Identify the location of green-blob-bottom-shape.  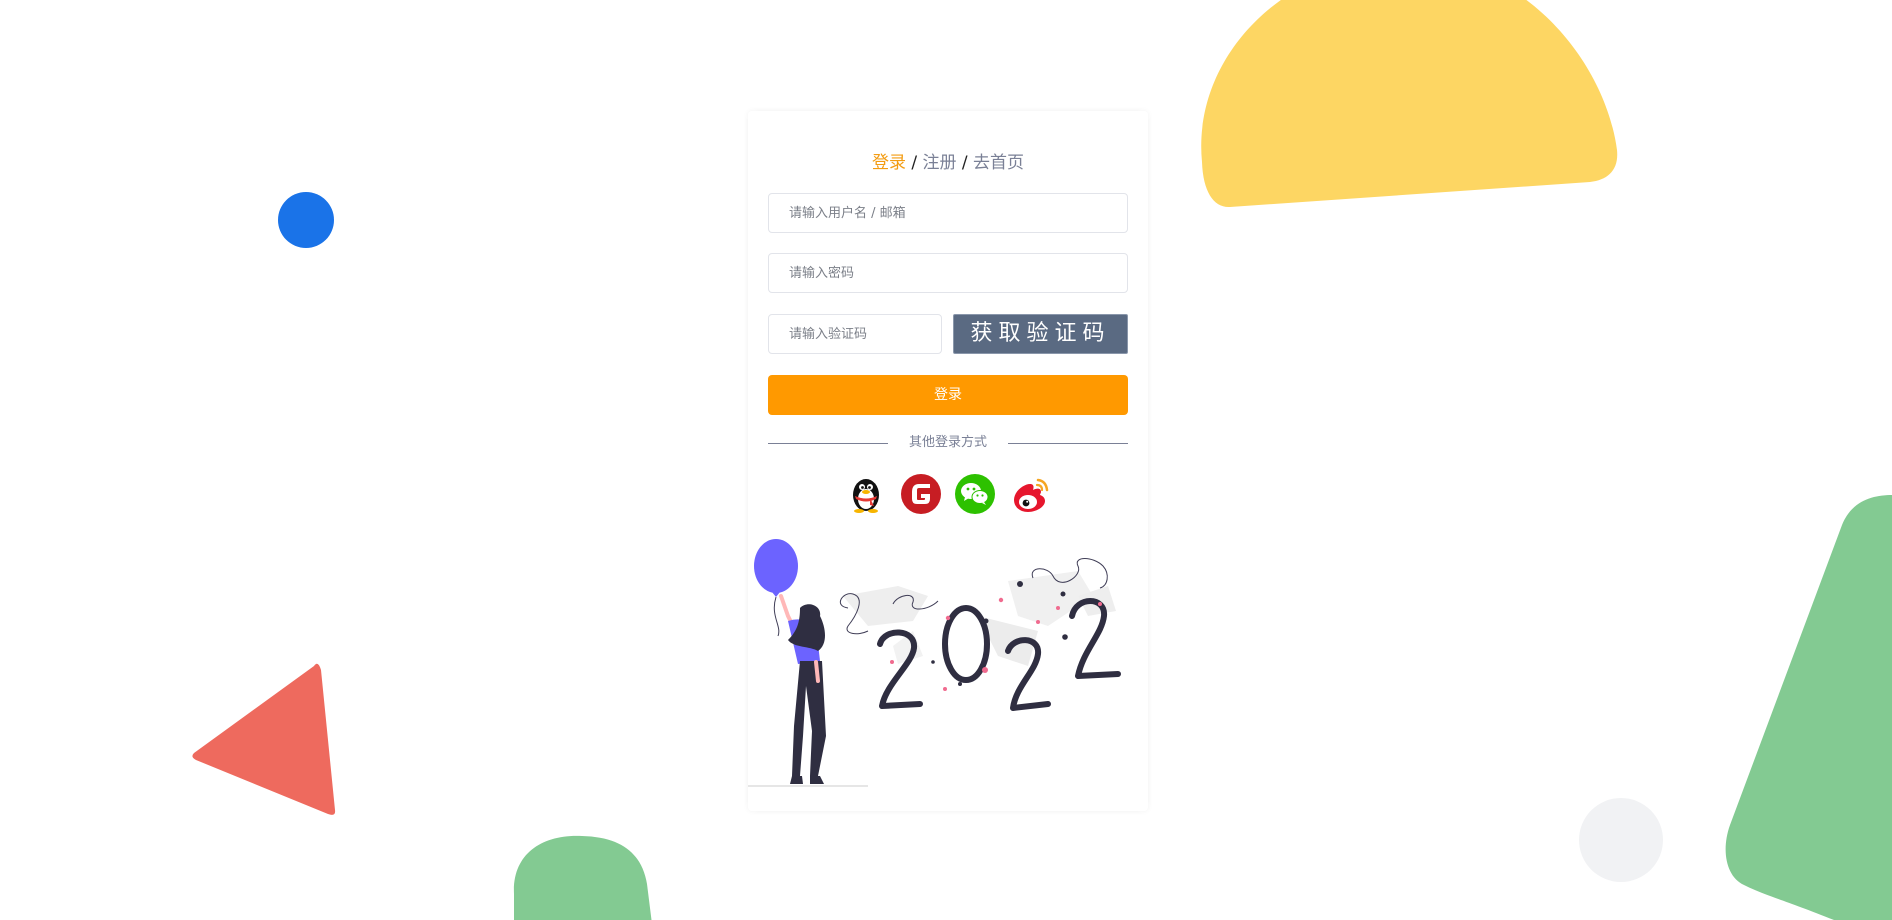
(582, 877).